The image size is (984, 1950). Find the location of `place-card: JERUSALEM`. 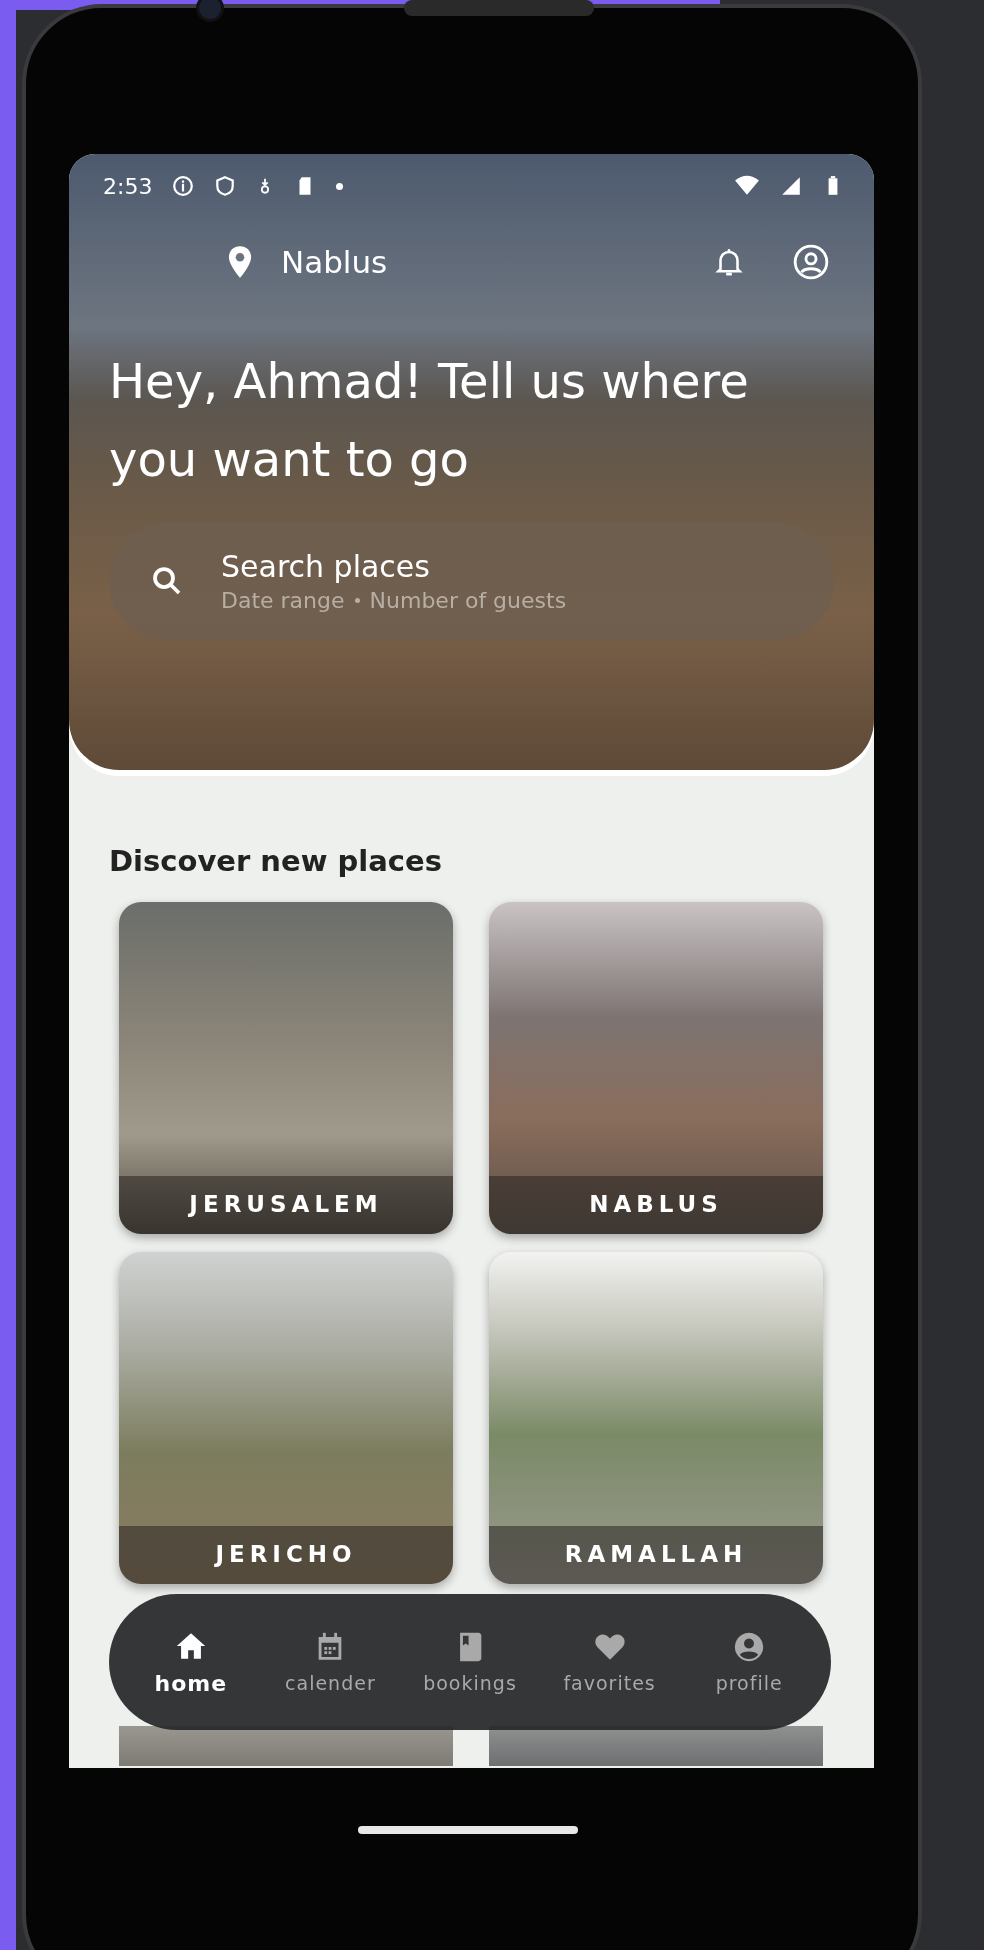

place-card: JERUSALEM is located at coordinates (286, 1068).